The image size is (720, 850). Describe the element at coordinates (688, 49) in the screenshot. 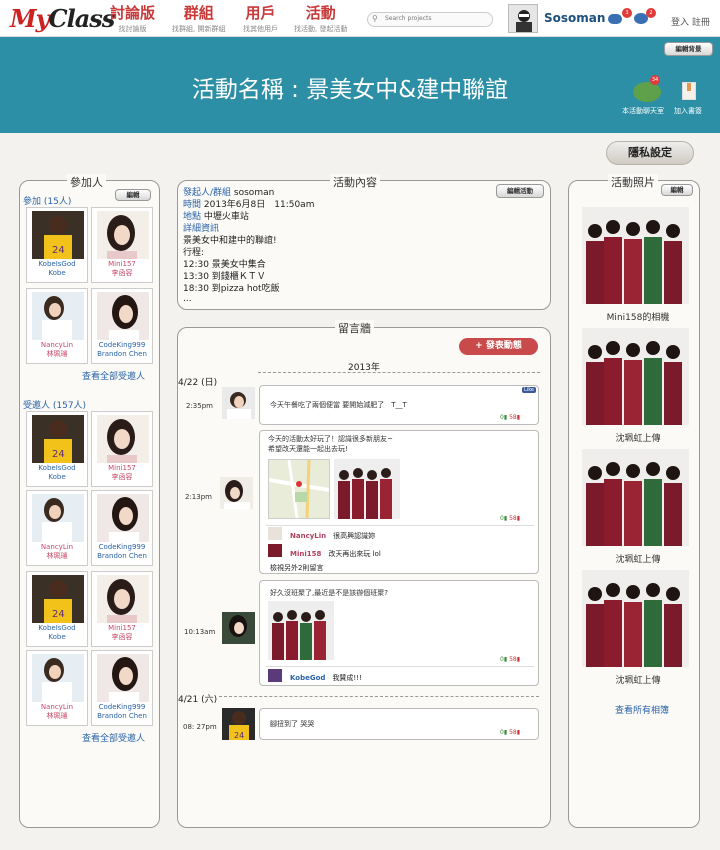

I see `edit-background-button: 編輯背景` at that location.